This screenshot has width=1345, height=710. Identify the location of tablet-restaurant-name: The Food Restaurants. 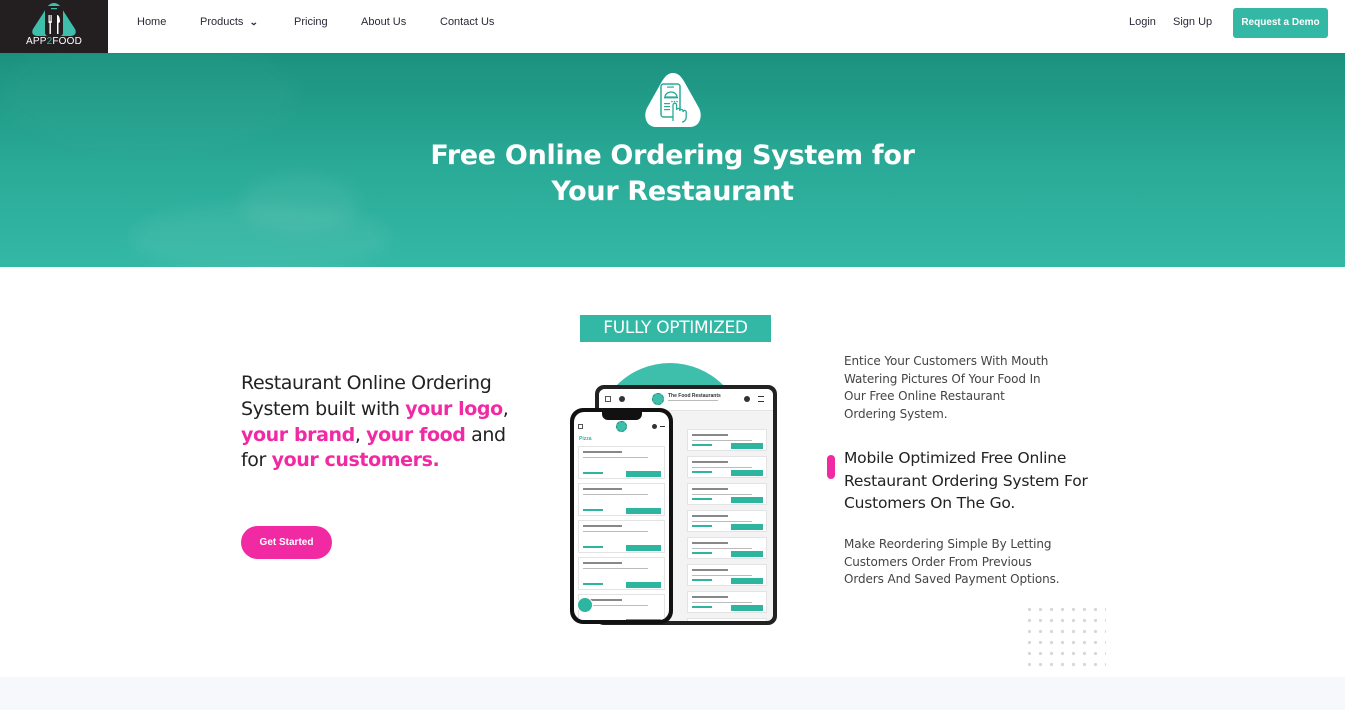
(694, 396).